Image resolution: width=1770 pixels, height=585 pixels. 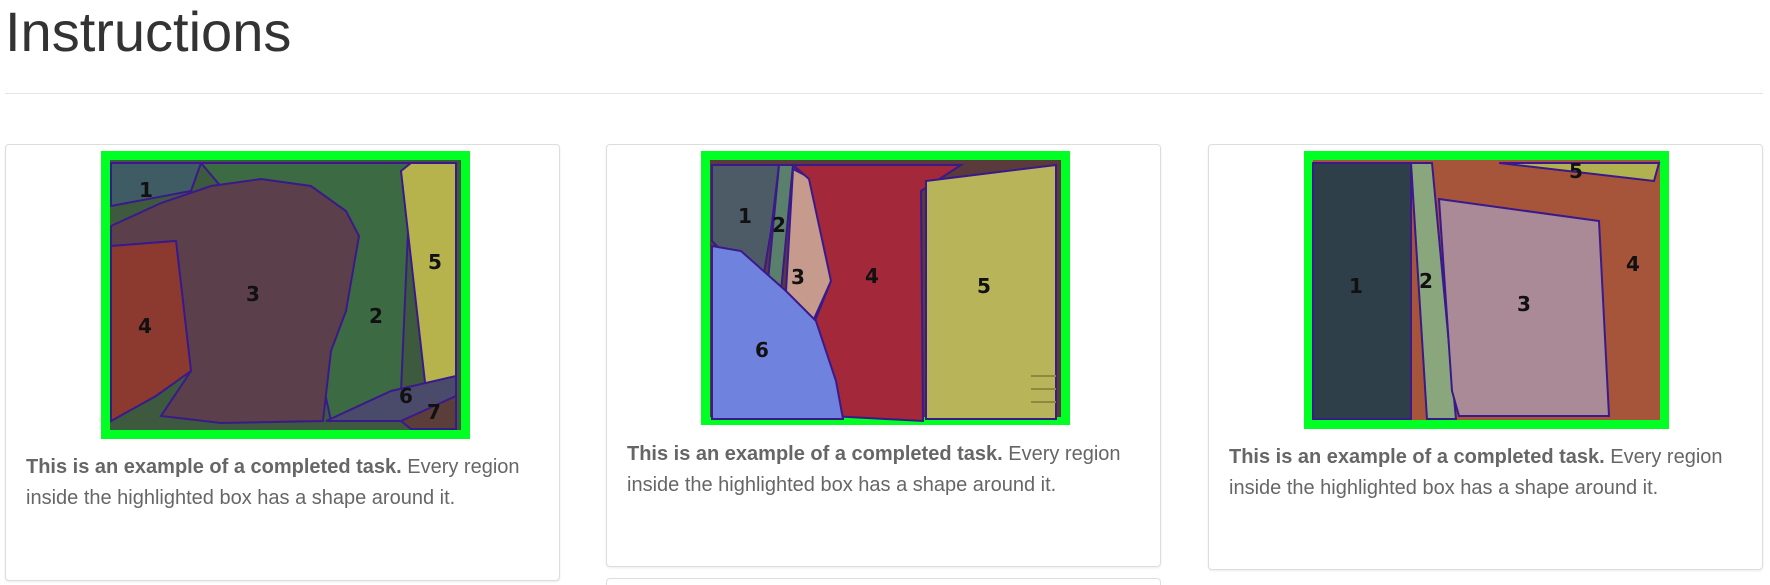 What do you see at coordinates (884, 93) in the screenshot?
I see `title-divider` at bounding box center [884, 93].